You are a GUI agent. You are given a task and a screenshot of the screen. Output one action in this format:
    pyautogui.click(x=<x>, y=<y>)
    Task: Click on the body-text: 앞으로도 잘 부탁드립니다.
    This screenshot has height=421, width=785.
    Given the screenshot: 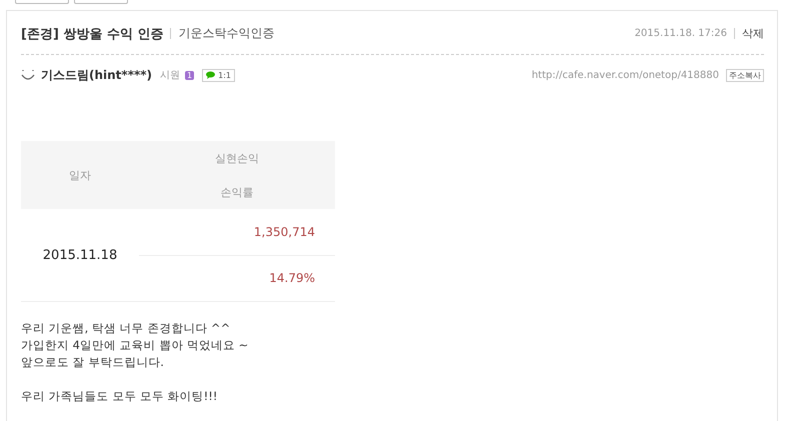 What is the action you would take?
    pyautogui.click(x=93, y=362)
    